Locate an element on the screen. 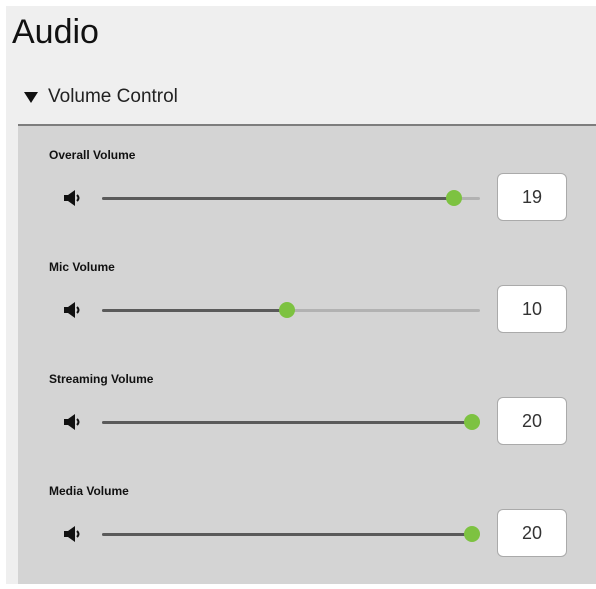 This screenshot has width=596, height=589. media-volume-input is located at coordinates (532, 533).